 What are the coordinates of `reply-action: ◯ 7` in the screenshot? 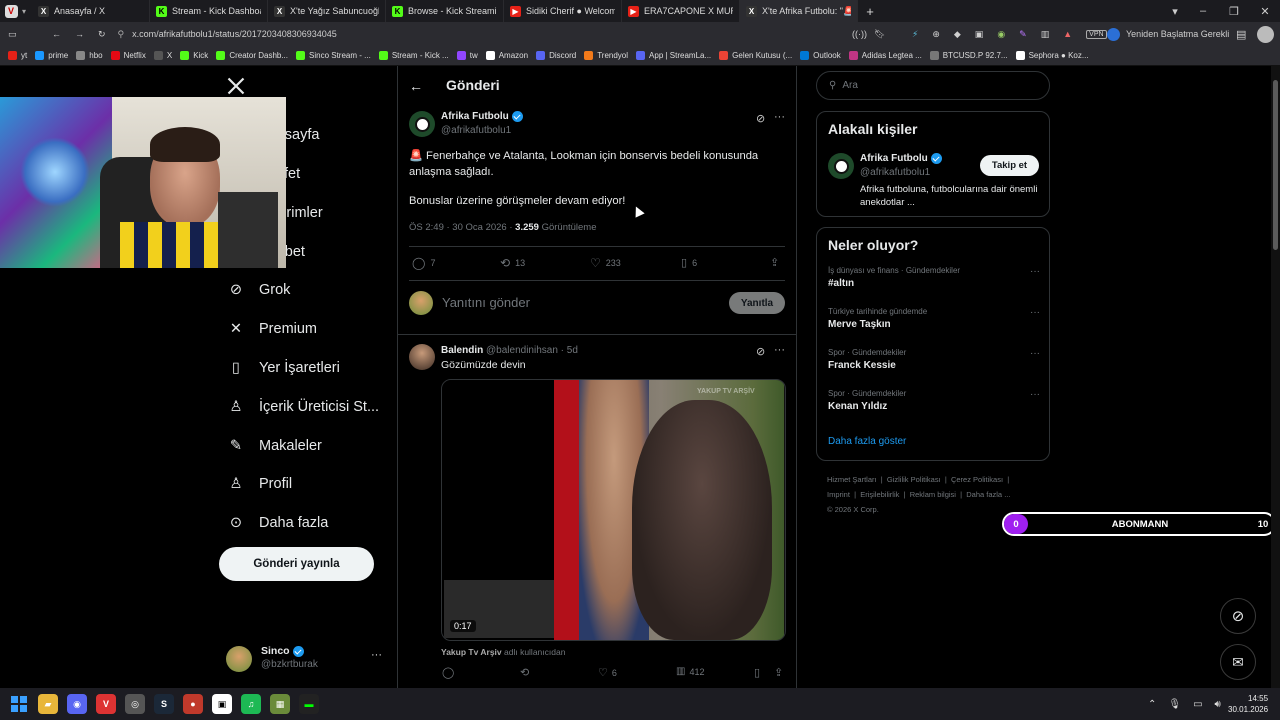 It's located at (423, 263).